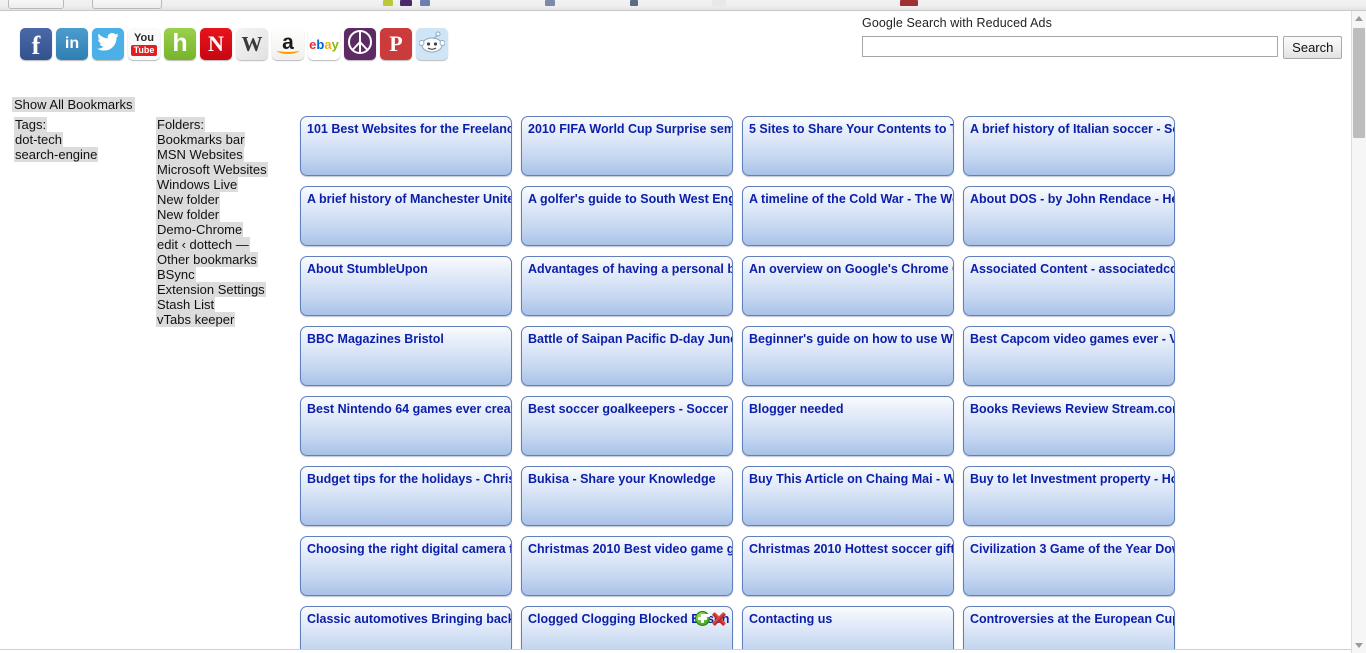 The width and height of the screenshot is (1366, 653). Describe the element at coordinates (848, 496) in the screenshot. I see `bookmark-card: Buy This Article on Chaing Mai - Why` at that location.